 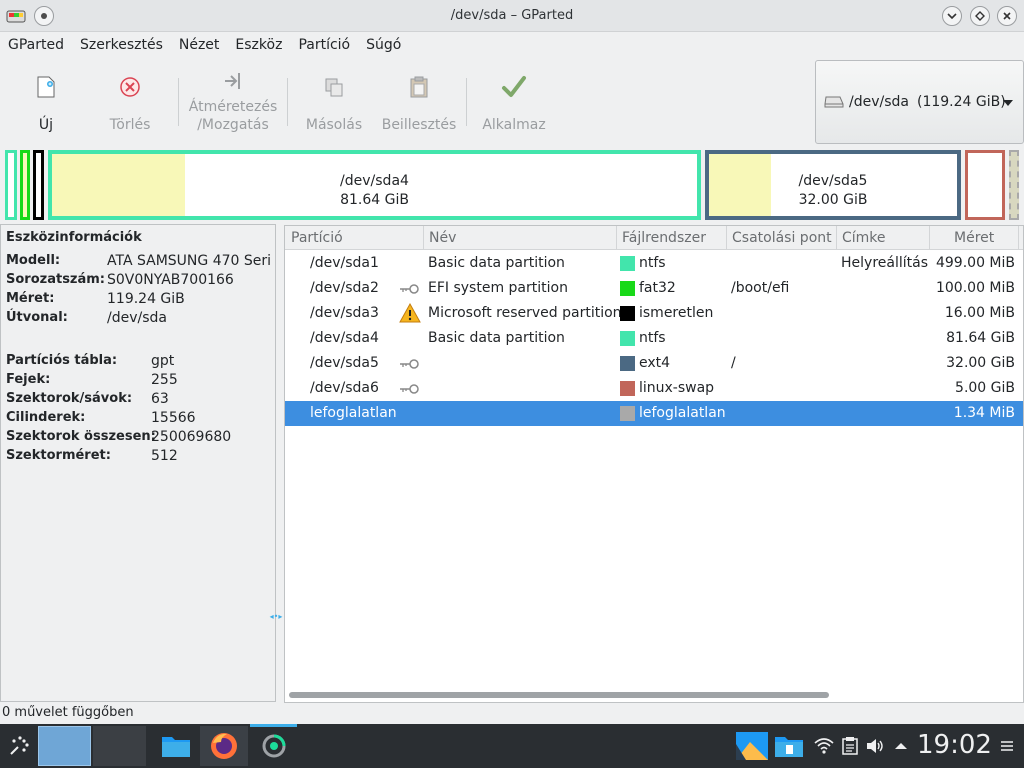 What do you see at coordinates (62, 360) in the screenshot?
I see `info-key: Partíciós tábla:` at bounding box center [62, 360].